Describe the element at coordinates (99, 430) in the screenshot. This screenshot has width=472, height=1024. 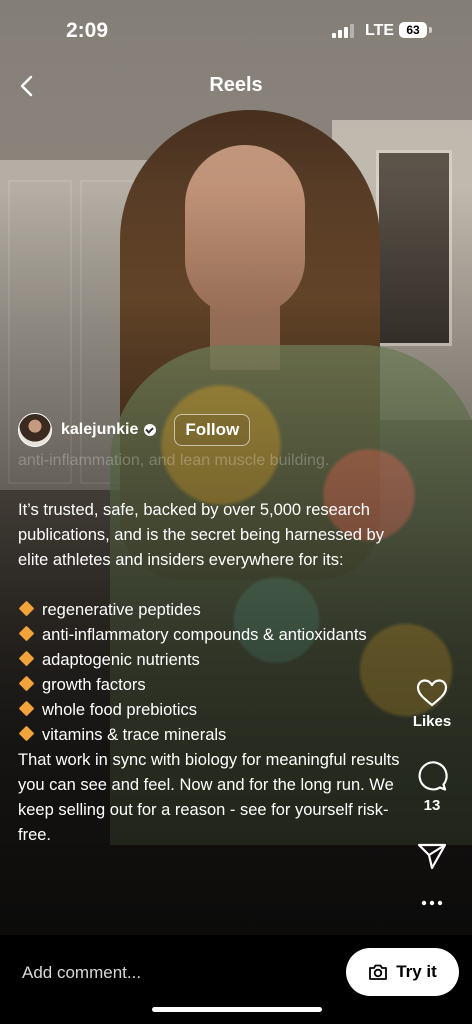
I see `author-username: kalejunkie` at that location.